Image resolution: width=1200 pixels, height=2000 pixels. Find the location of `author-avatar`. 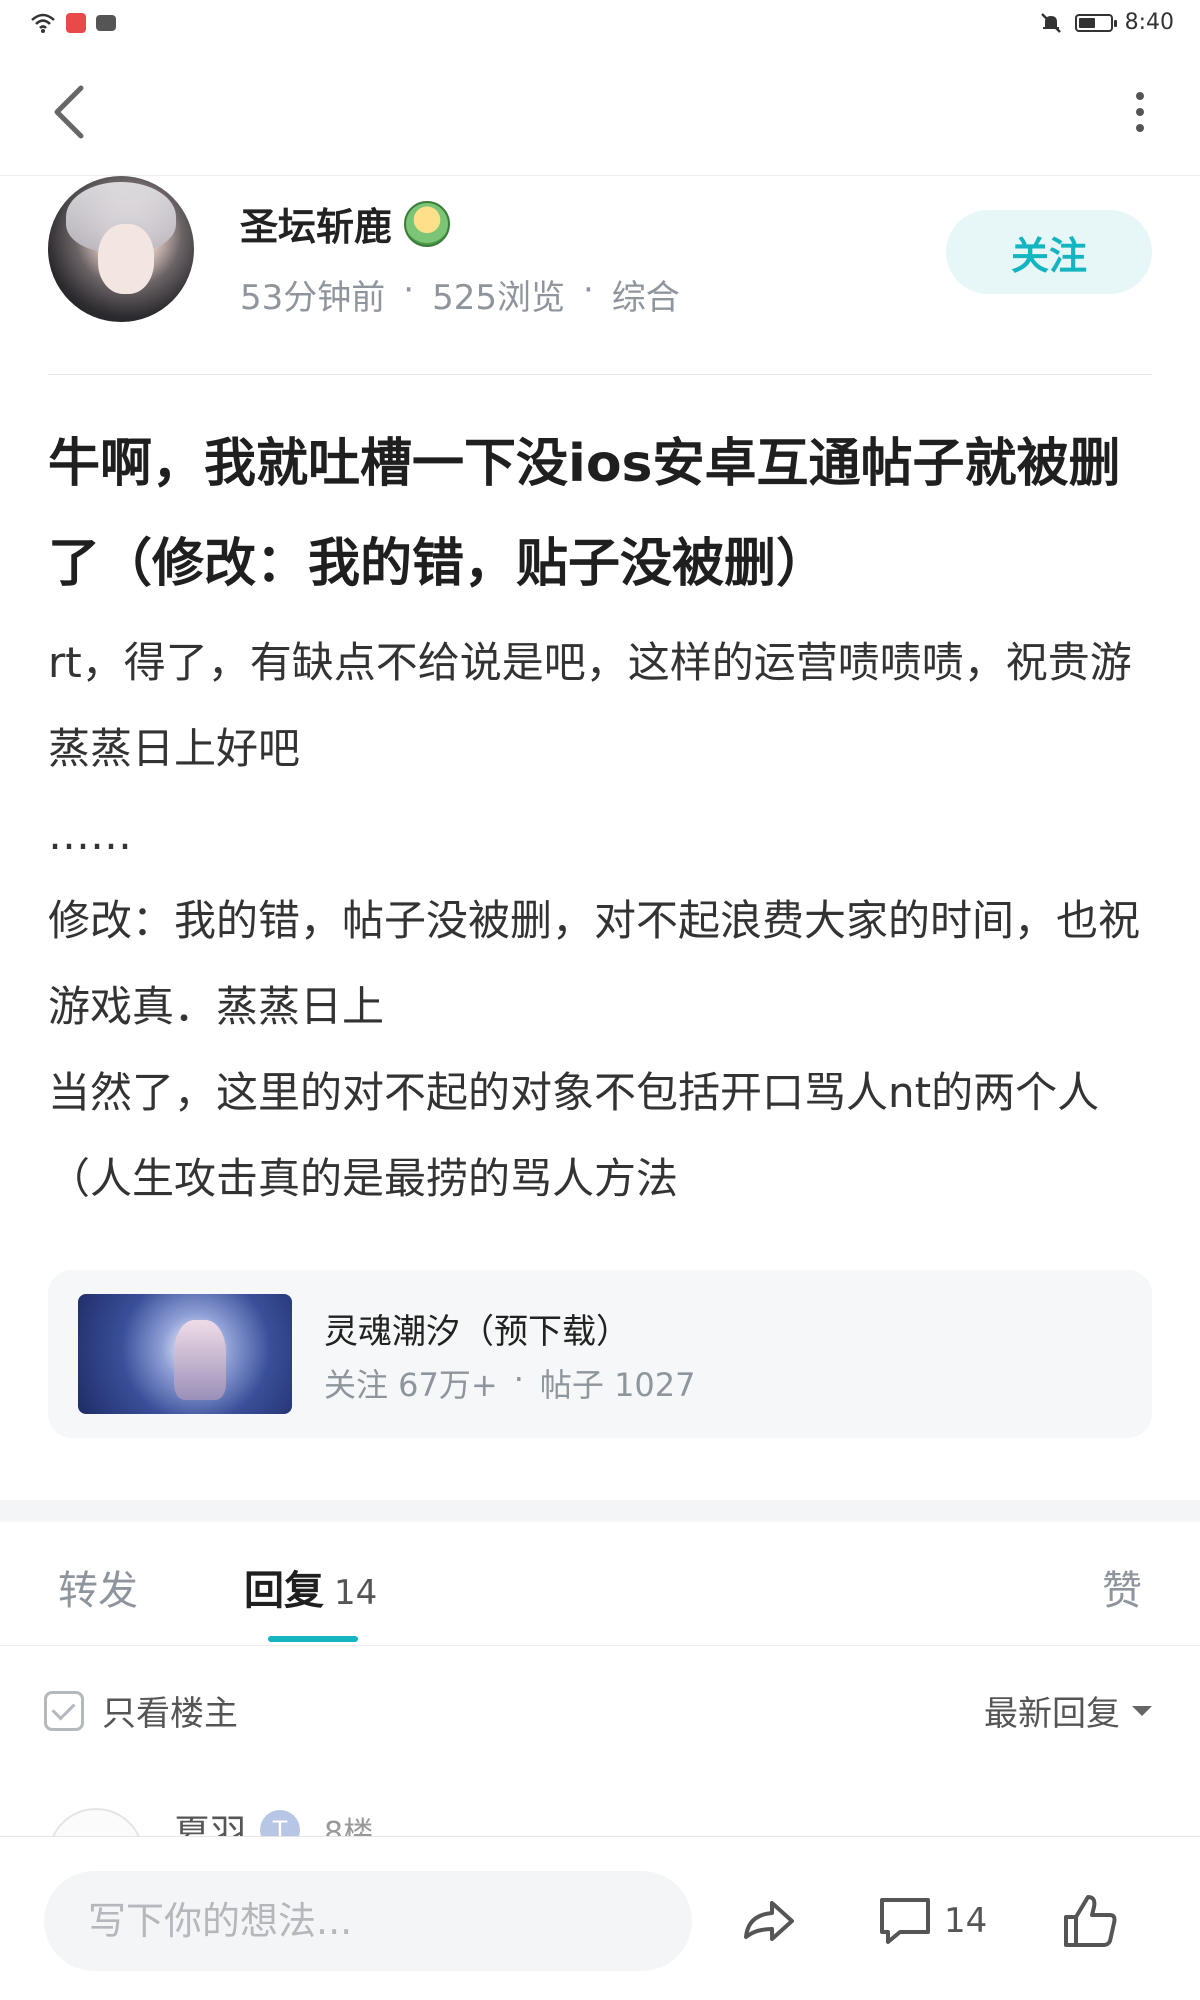

author-avatar is located at coordinates (121, 249).